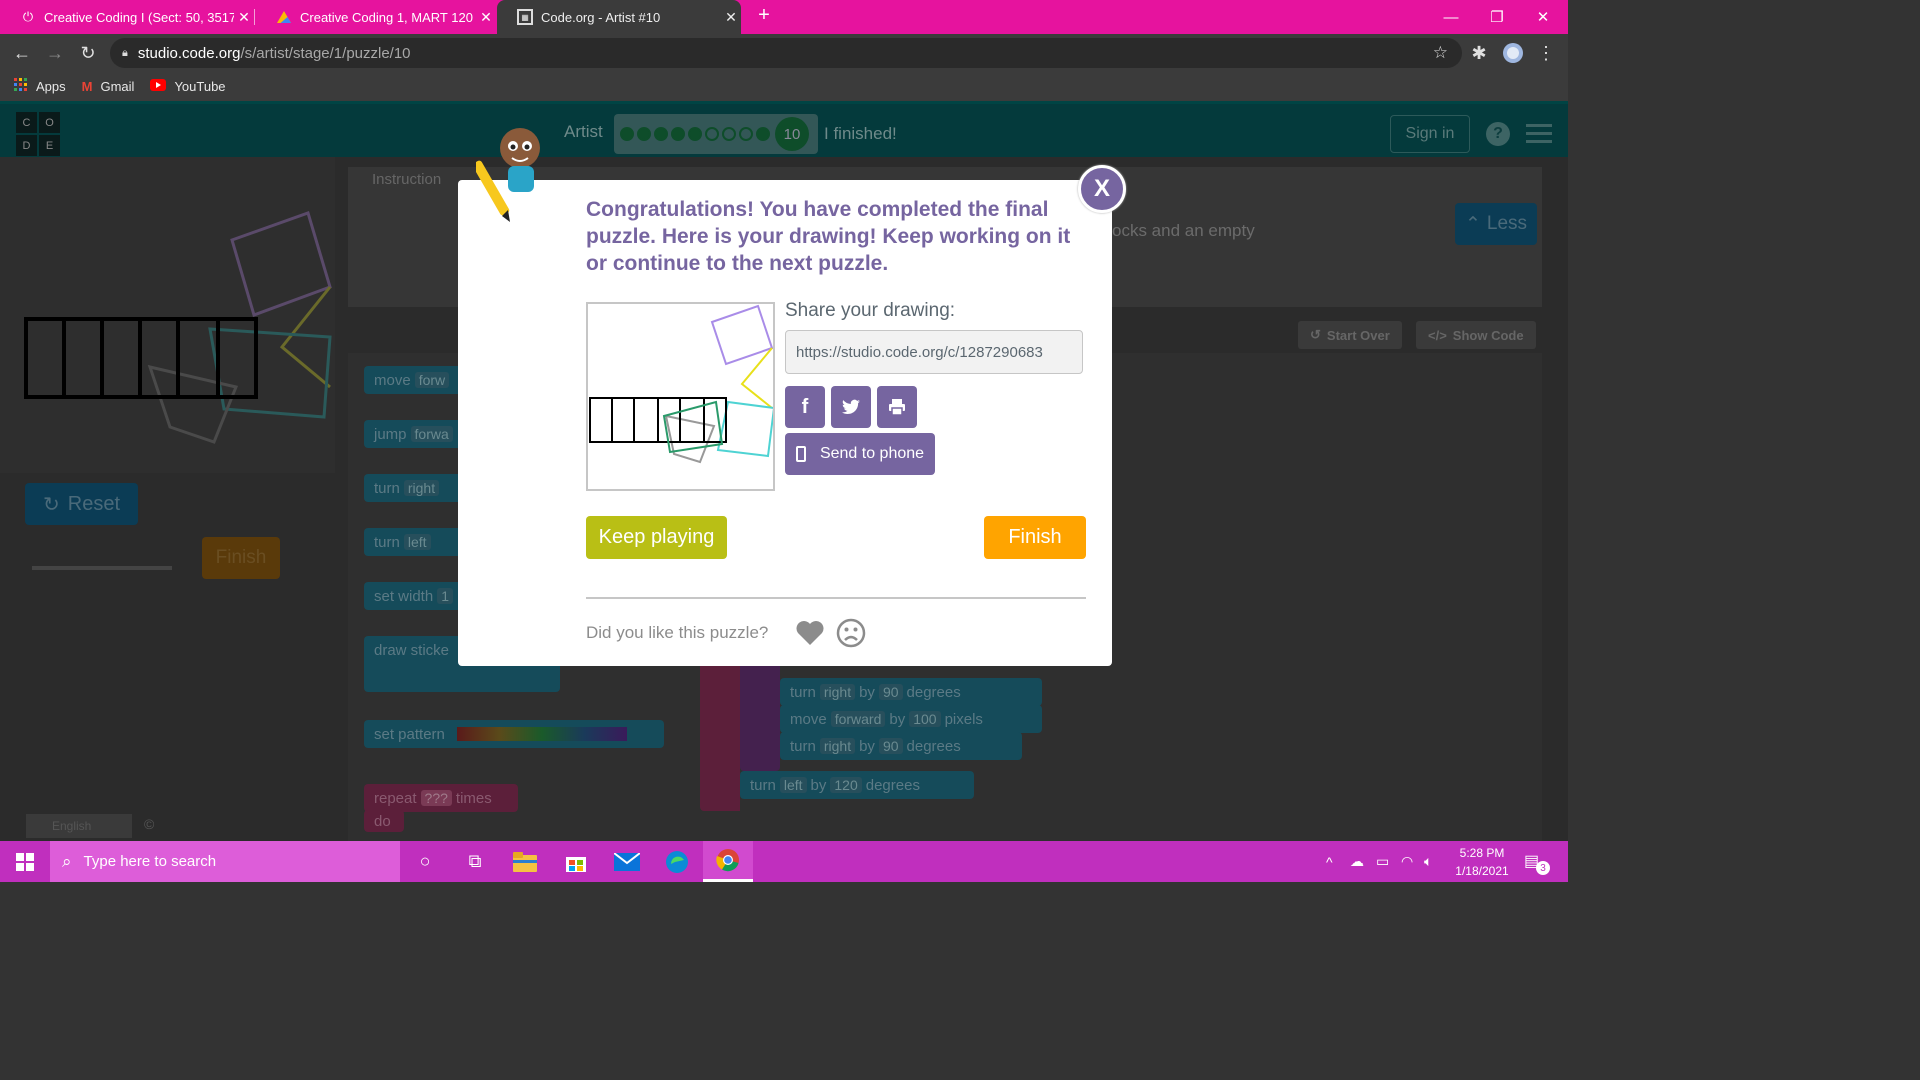 Image resolution: width=1920 pixels, height=1080 pixels. I want to click on less-button: ⌃ Less, so click(1496, 224).